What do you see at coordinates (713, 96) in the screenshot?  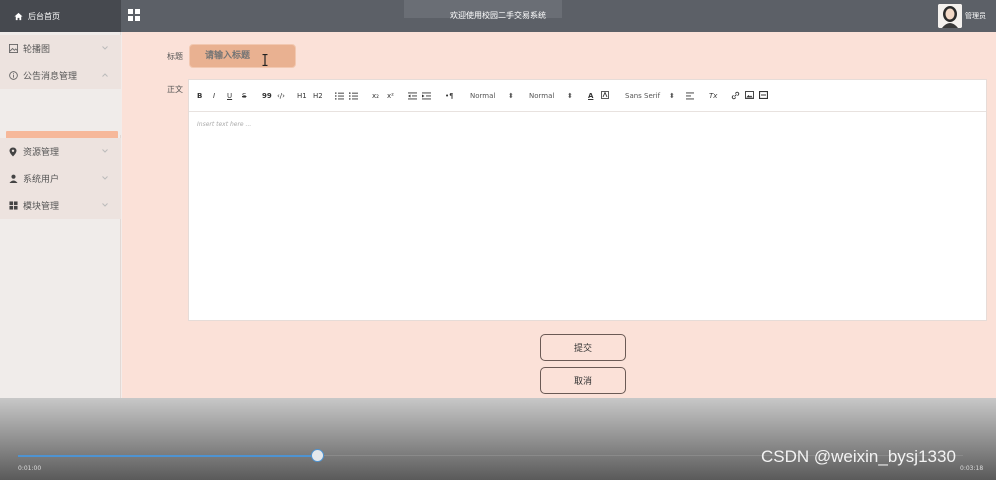 I see `clean-format-button: Tx` at bounding box center [713, 96].